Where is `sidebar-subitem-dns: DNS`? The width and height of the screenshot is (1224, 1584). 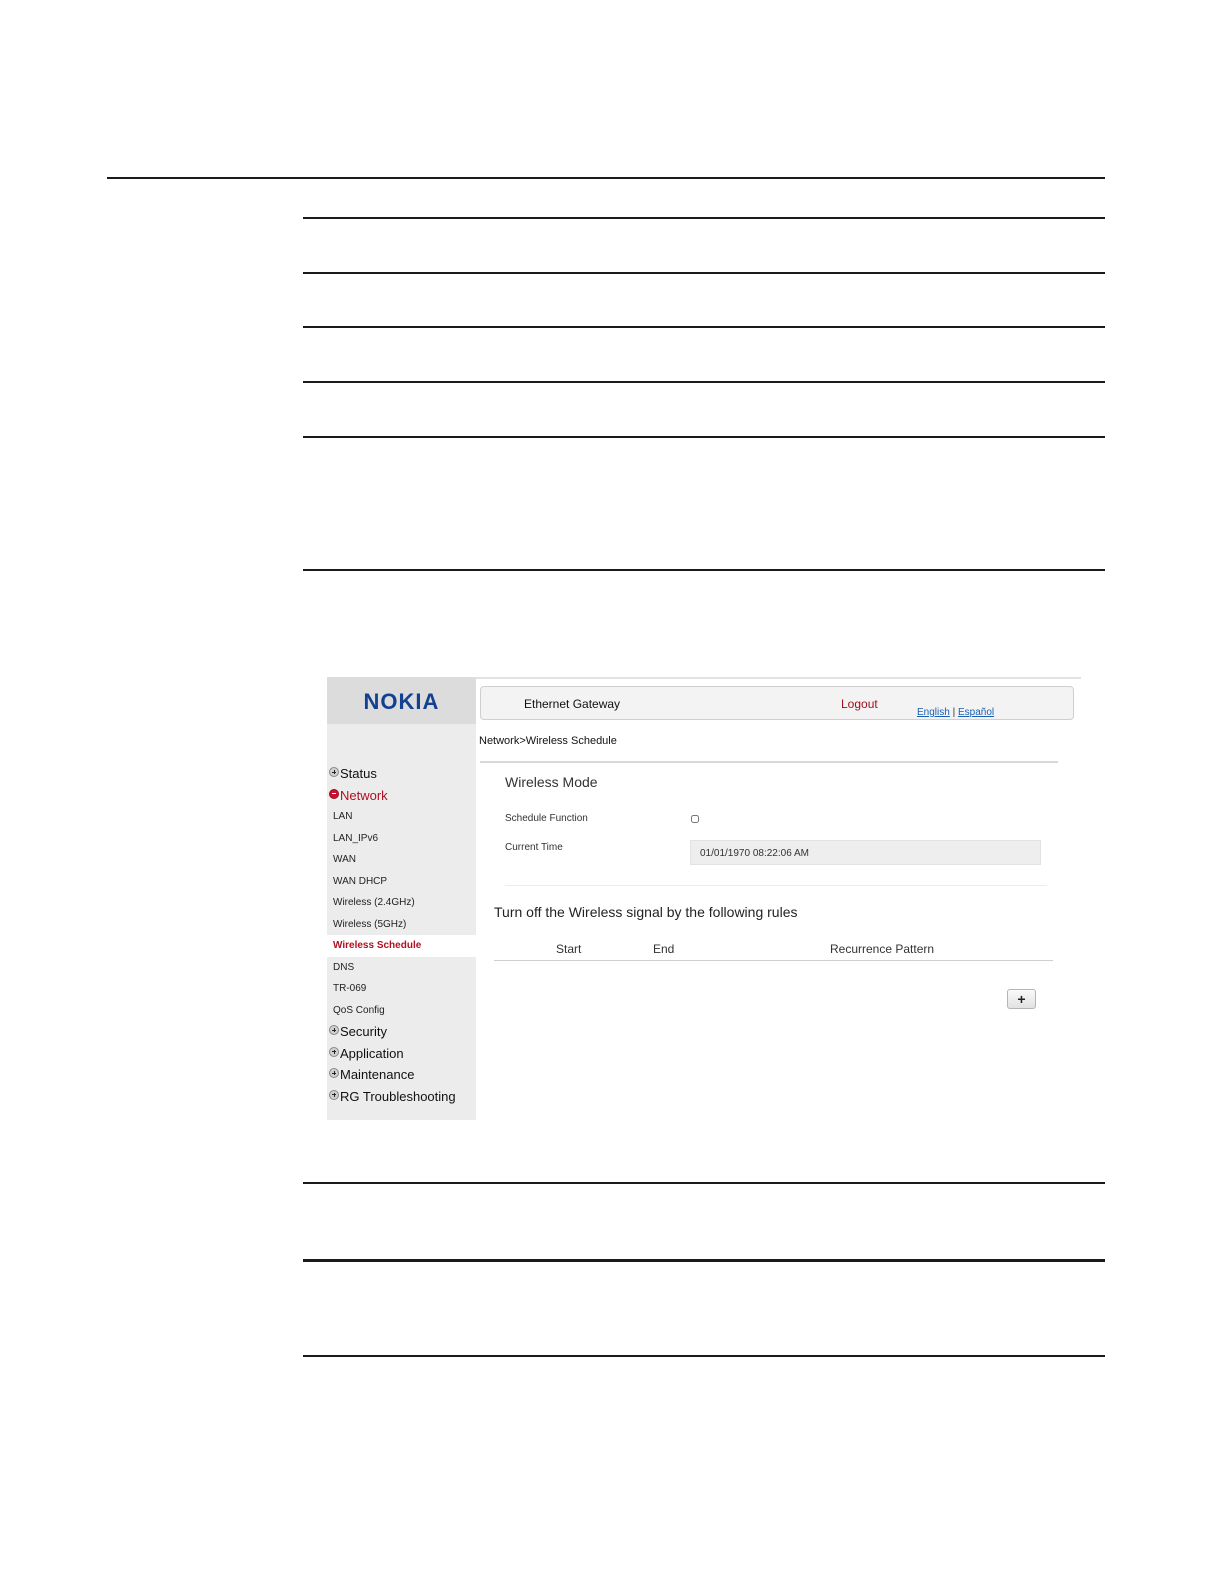
sidebar-subitem-dns: DNS is located at coordinates (401, 968).